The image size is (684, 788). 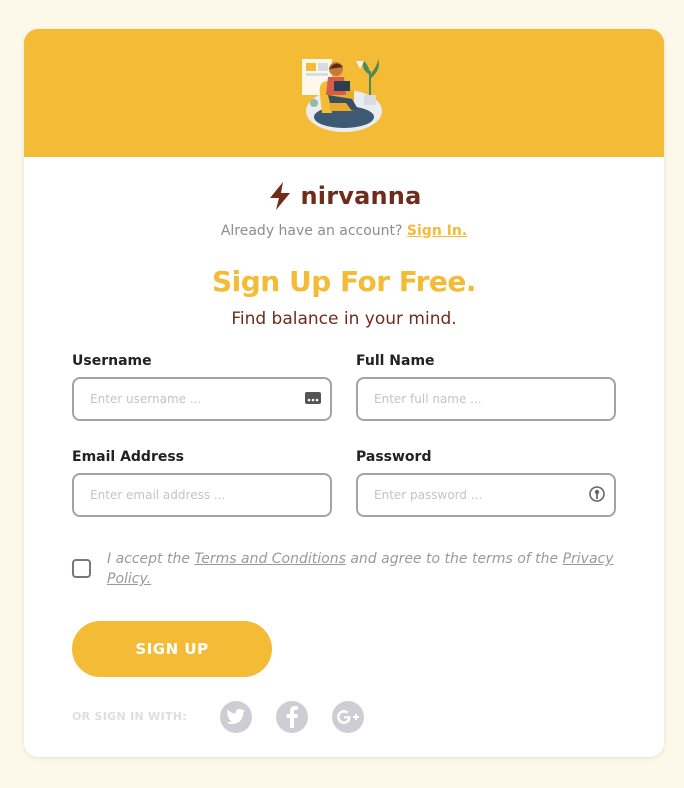 I want to click on facebook-button, so click(x=292, y=717).